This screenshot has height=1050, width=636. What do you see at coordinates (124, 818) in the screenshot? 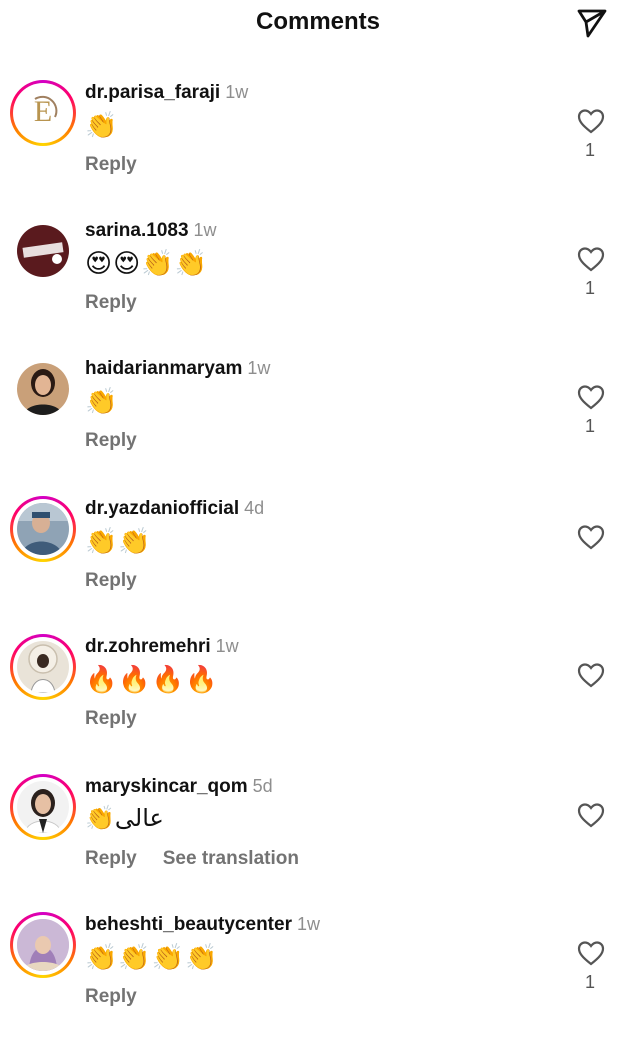
I see `comment-text: عالی👏` at bounding box center [124, 818].